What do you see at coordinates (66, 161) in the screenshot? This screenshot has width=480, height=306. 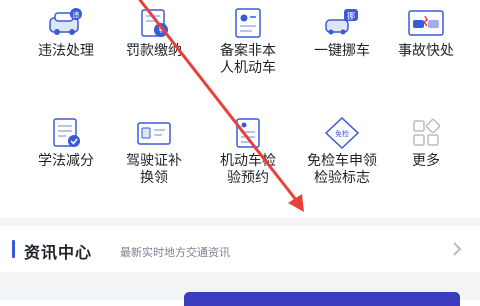 I see `service-label: 学法减分` at bounding box center [66, 161].